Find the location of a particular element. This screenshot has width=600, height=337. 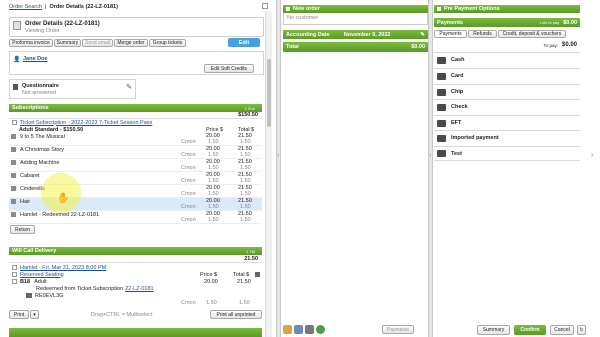

print-button: Print is located at coordinates (19, 314).